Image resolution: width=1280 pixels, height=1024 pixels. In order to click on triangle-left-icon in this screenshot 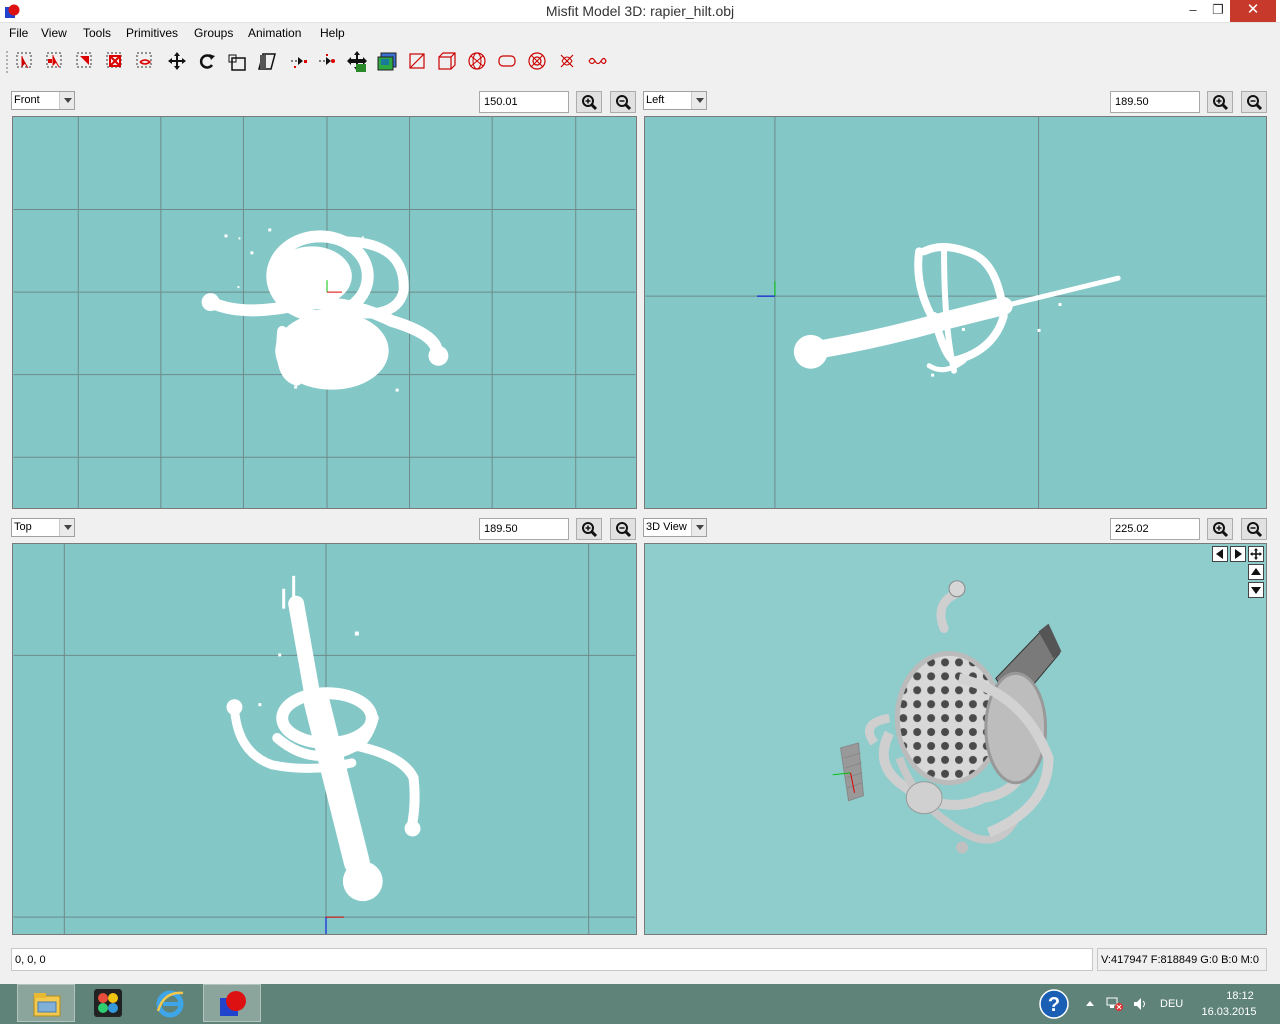, I will do `click(1219, 554)`.